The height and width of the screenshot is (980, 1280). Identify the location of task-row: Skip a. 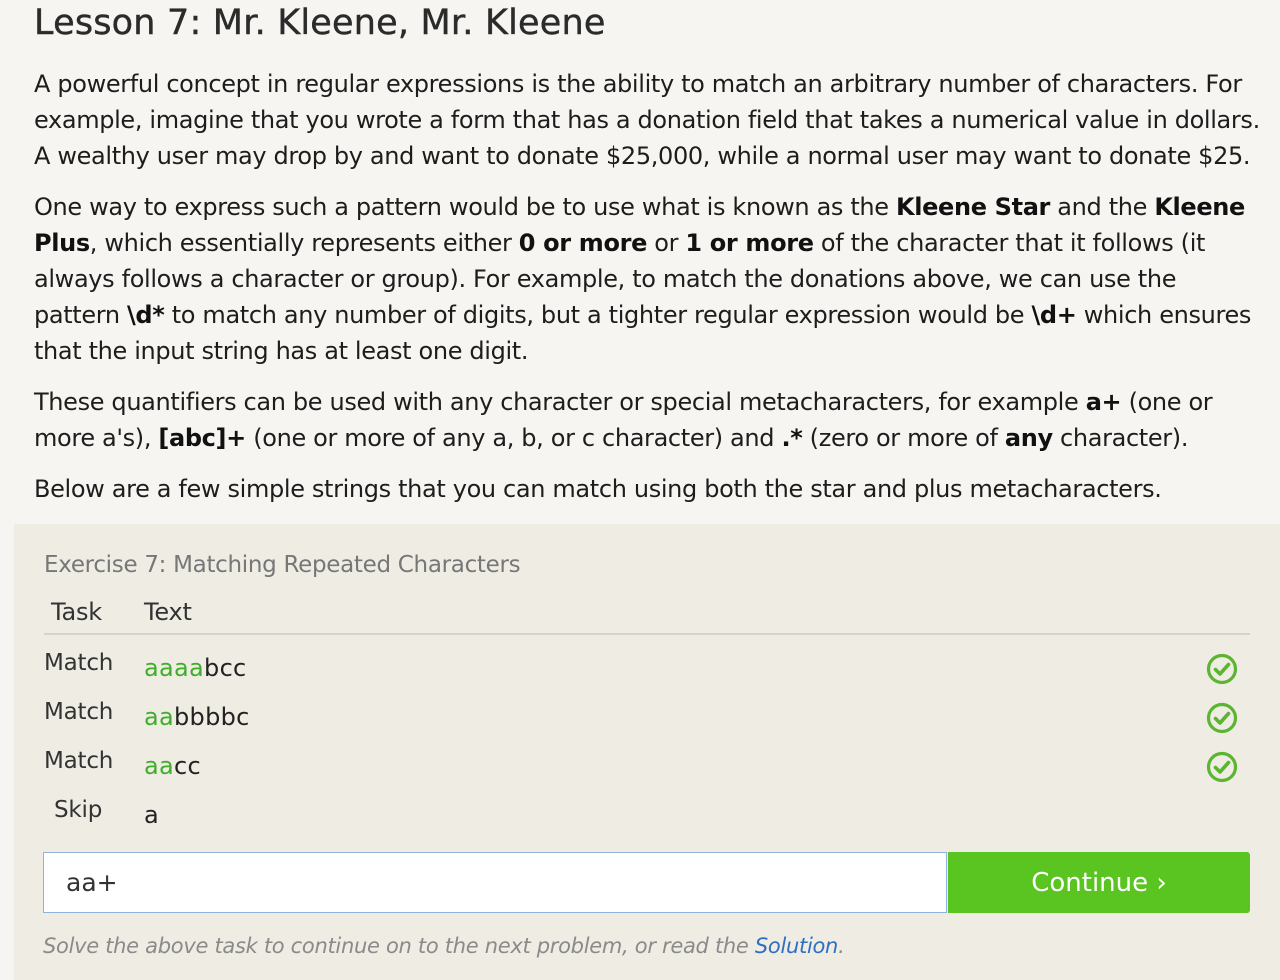
(647, 819).